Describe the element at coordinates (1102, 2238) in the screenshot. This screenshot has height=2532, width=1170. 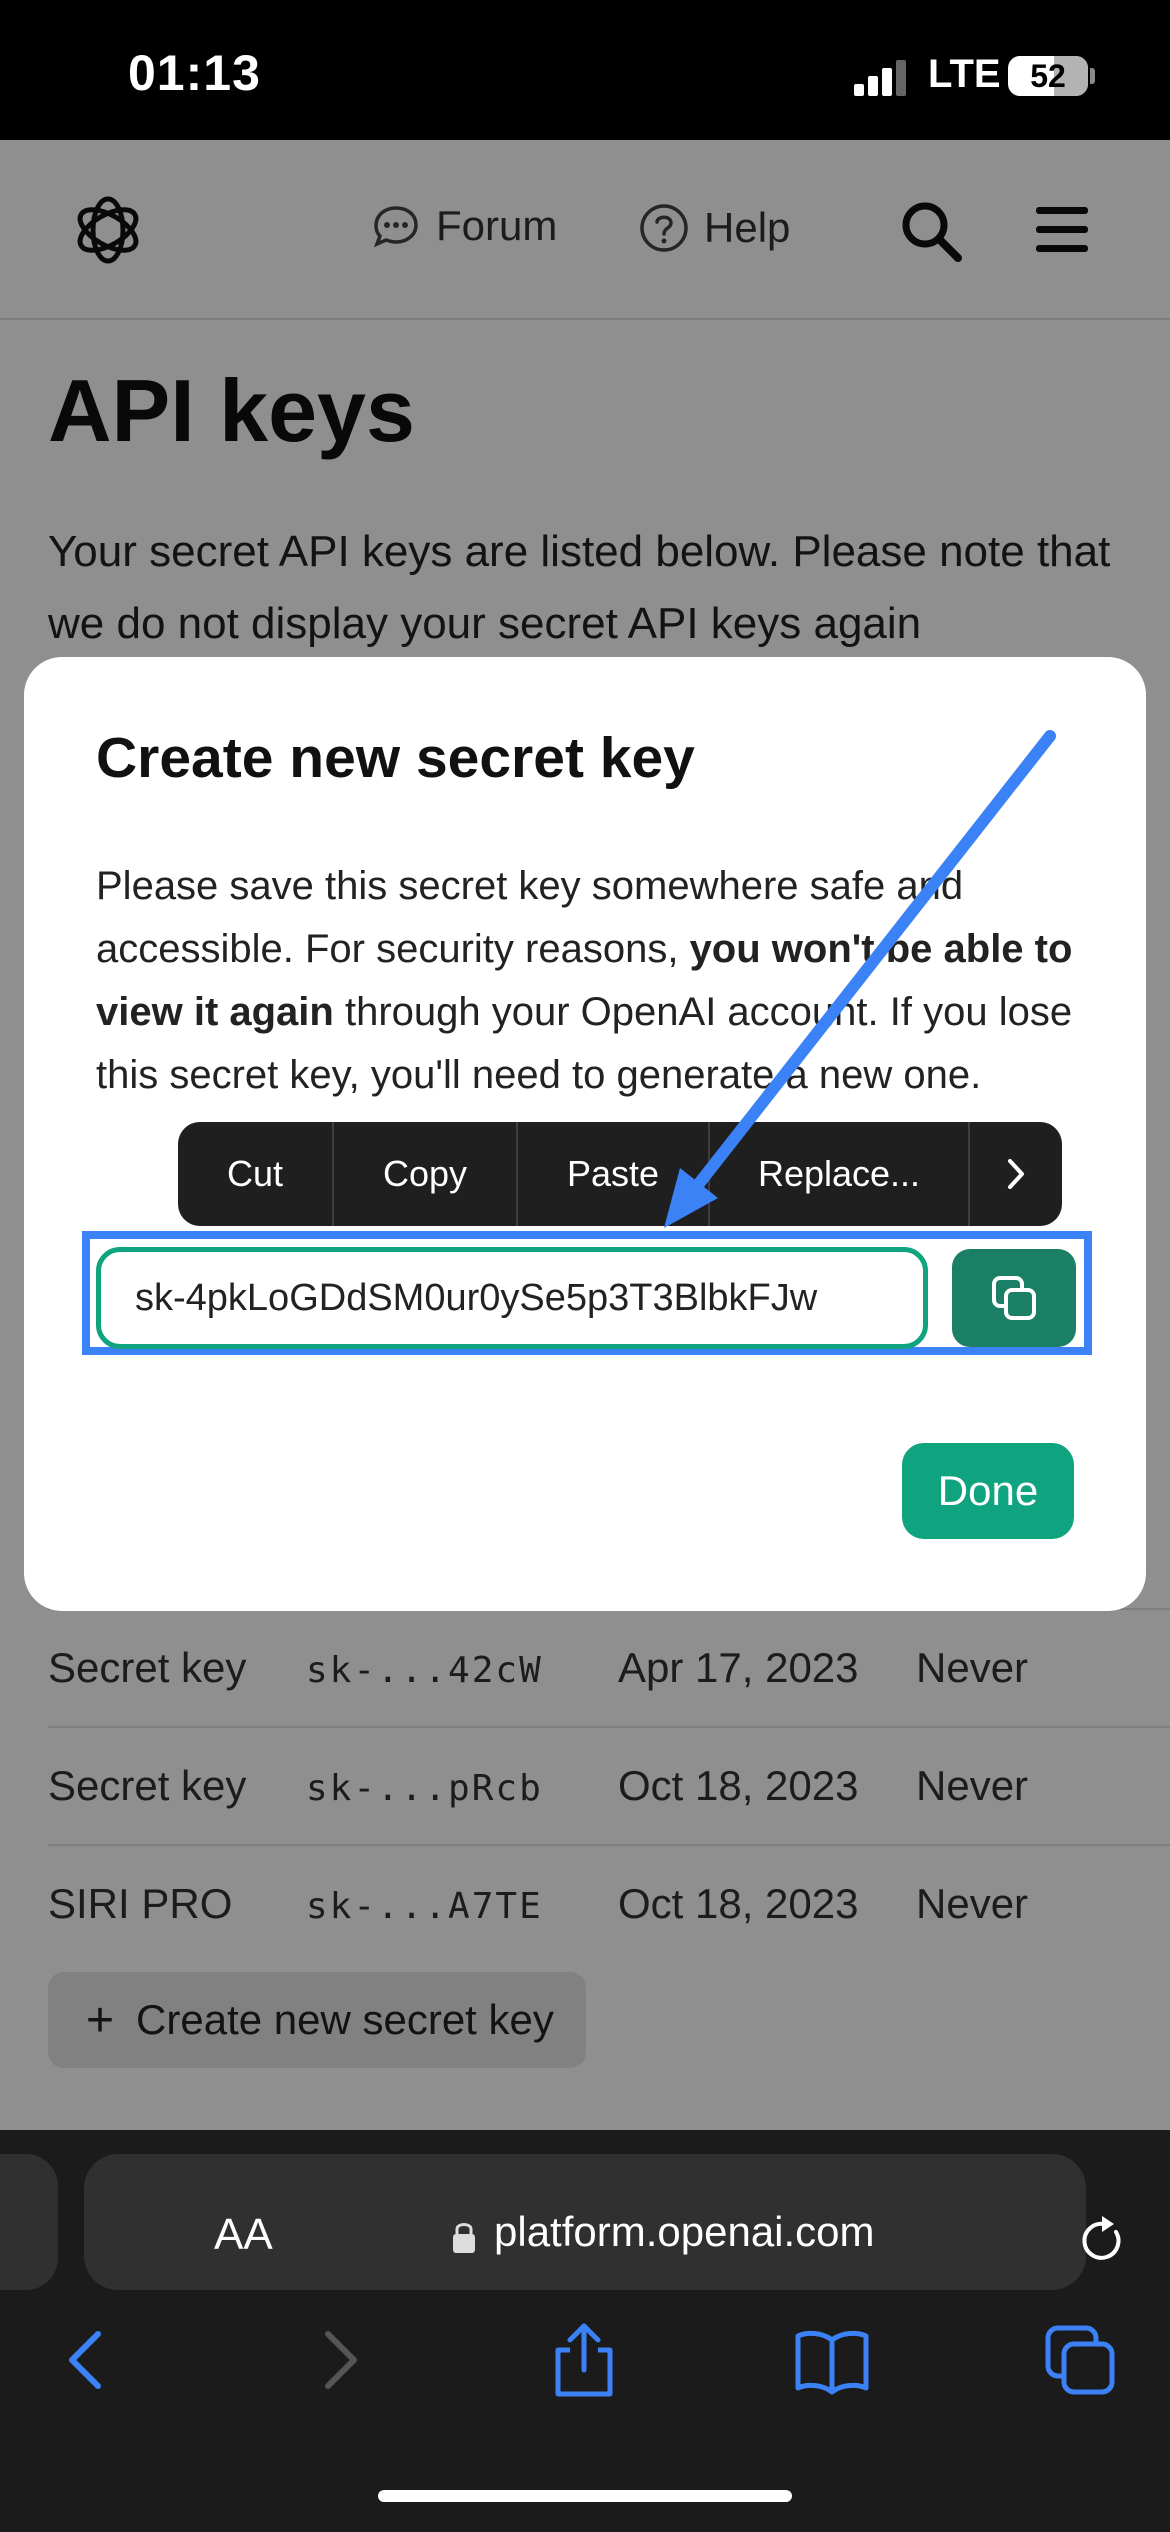
I see `reload-icon` at that location.